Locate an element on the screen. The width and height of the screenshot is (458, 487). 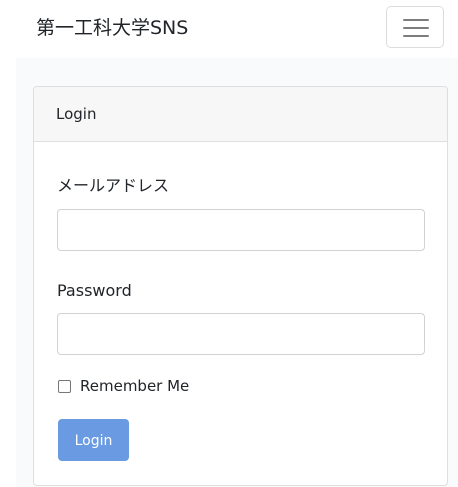
email-field is located at coordinates (241, 230).